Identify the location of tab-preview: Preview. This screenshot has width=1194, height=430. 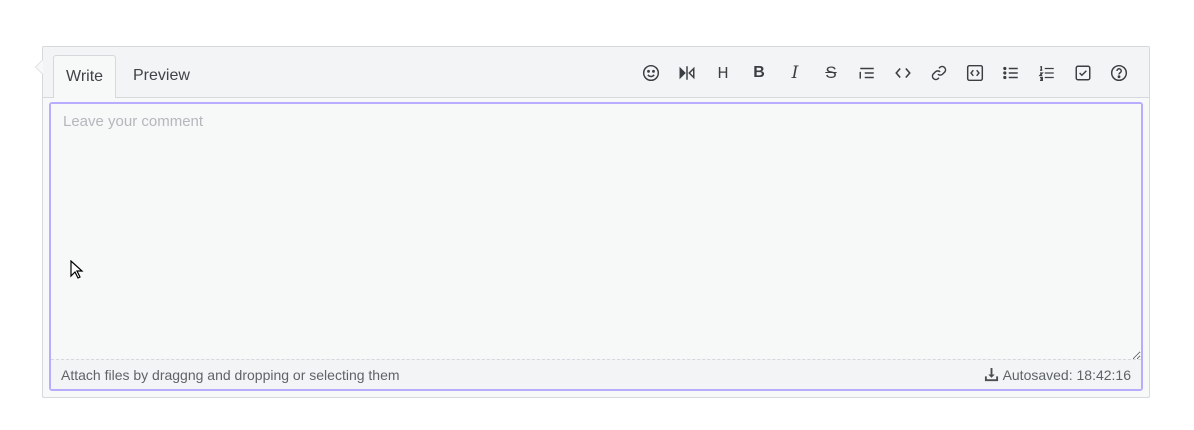
(161, 76).